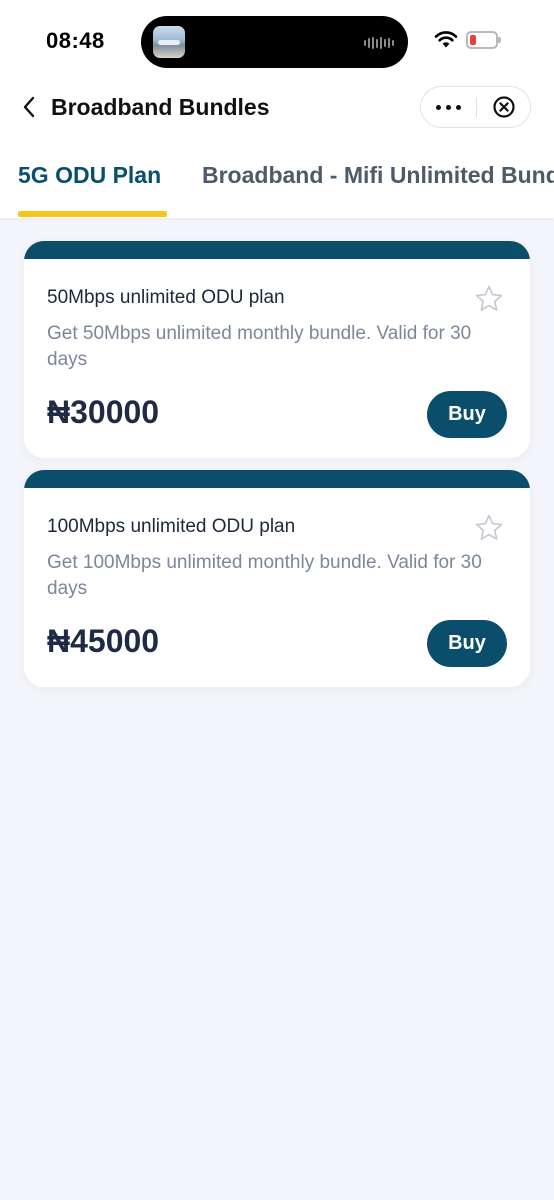  Describe the element at coordinates (438, 107) in the screenshot. I see `more-horizontal-icon` at that location.